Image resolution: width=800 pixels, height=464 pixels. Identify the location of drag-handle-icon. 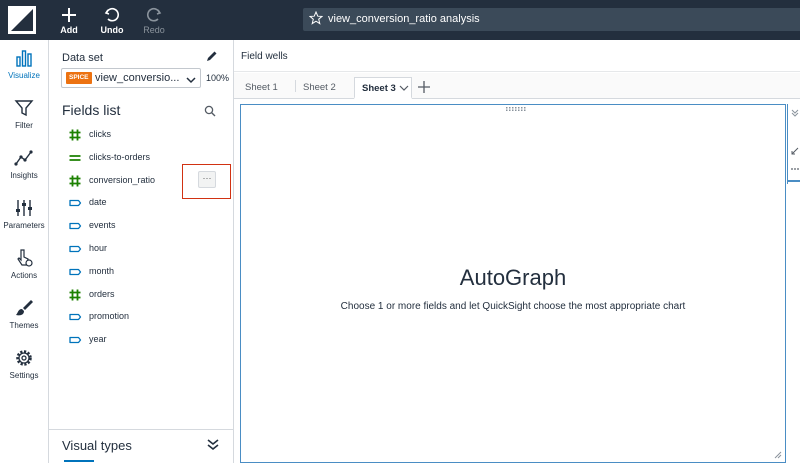
(516, 109).